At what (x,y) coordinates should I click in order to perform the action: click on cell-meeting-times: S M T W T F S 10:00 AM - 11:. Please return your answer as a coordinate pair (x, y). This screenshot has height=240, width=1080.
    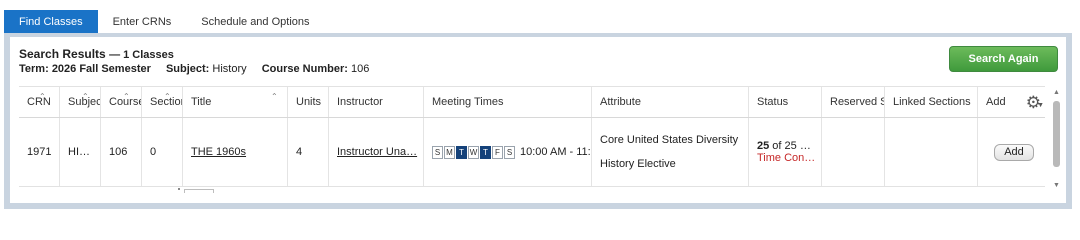
    Looking at the image, I should click on (508, 152).